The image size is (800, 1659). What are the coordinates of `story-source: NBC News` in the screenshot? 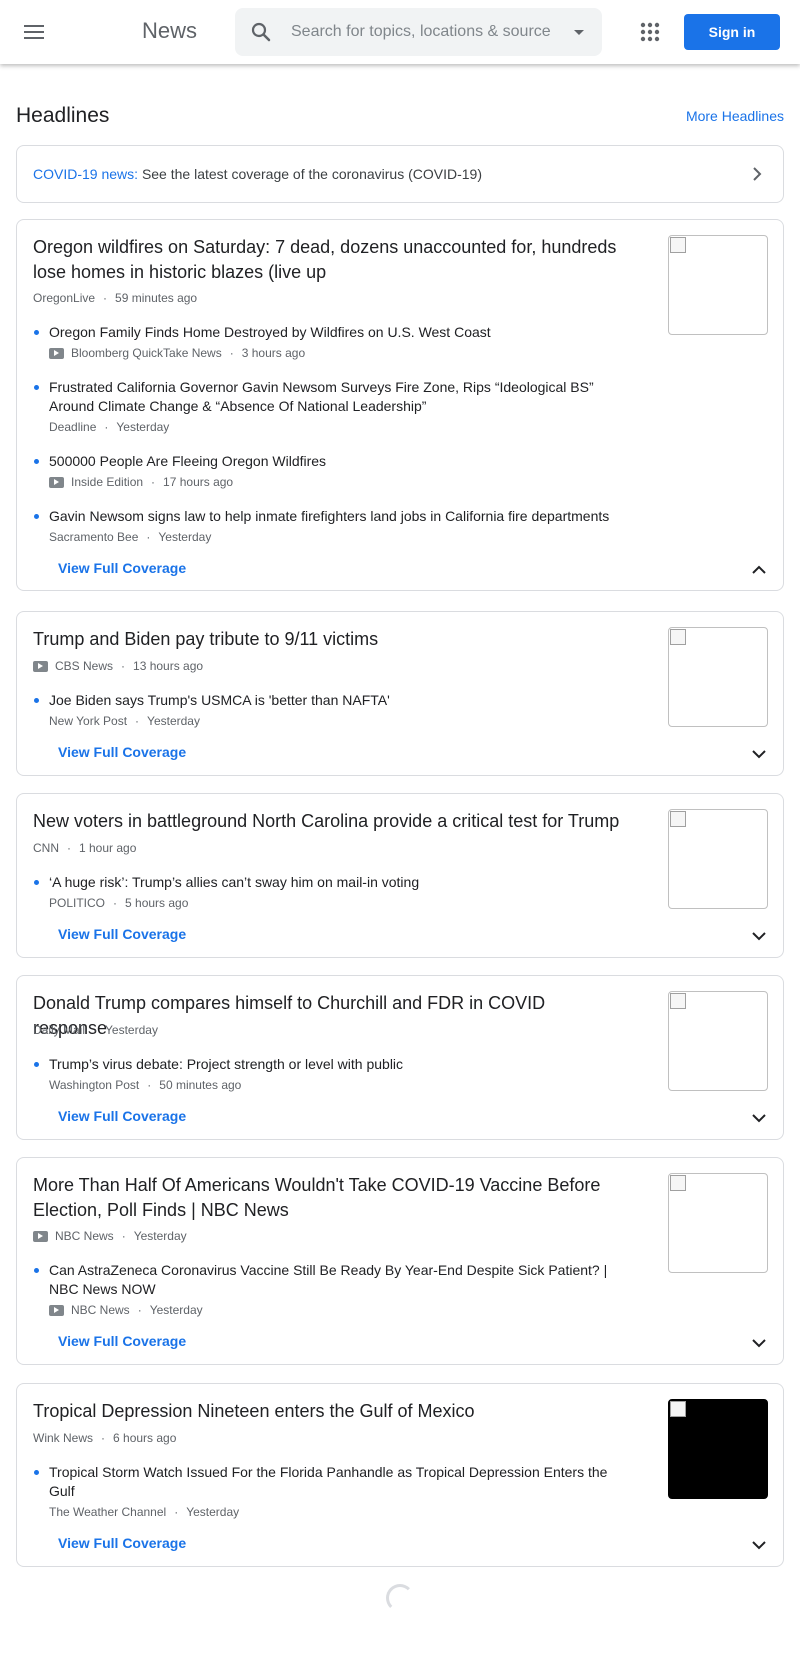 It's located at (84, 1236).